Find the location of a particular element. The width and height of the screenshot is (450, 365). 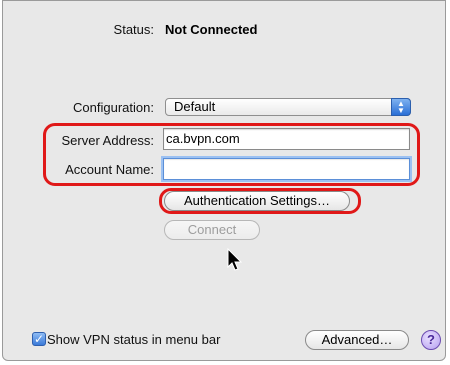

help-button: ? is located at coordinates (431, 340).